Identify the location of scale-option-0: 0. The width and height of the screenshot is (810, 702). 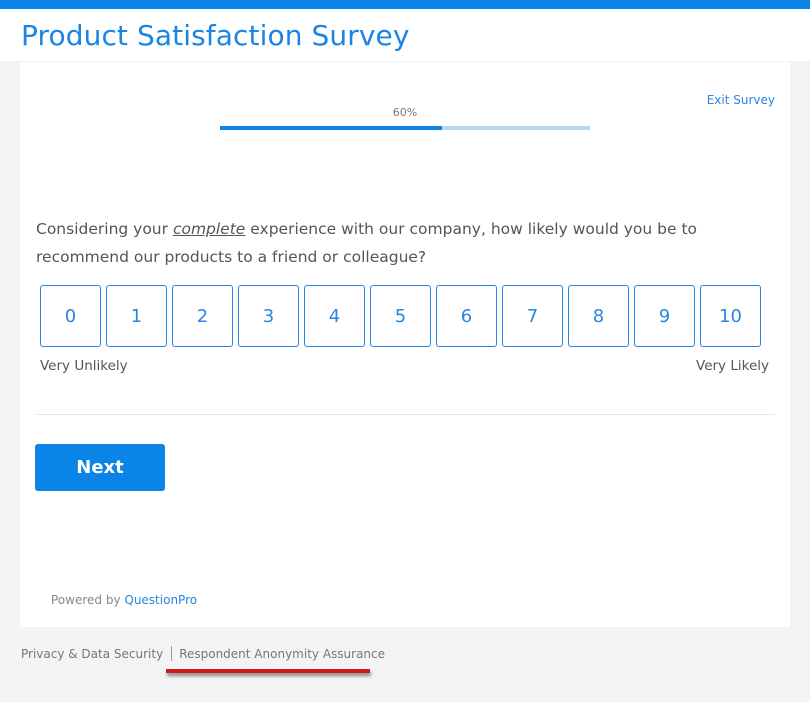
(70, 316).